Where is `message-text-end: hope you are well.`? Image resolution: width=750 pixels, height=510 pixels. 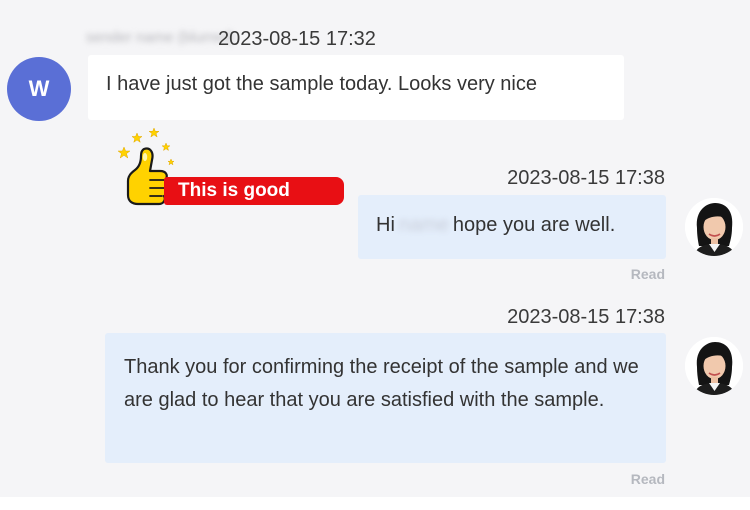
message-text-end: hope you are well. is located at coordinates (534, 225).